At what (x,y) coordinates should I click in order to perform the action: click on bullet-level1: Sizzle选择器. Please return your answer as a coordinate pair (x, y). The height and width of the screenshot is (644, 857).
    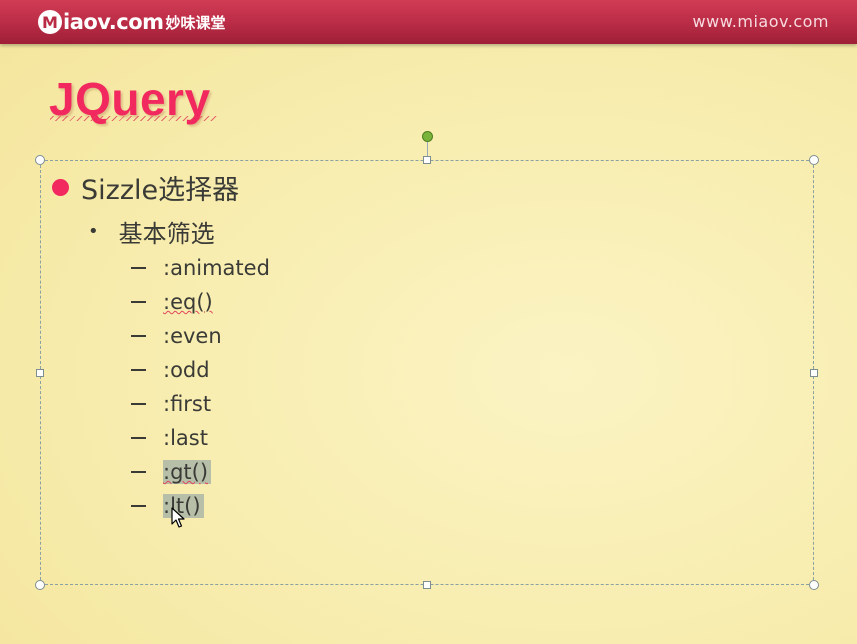
    Looking at the image, I should click on (145, 187).